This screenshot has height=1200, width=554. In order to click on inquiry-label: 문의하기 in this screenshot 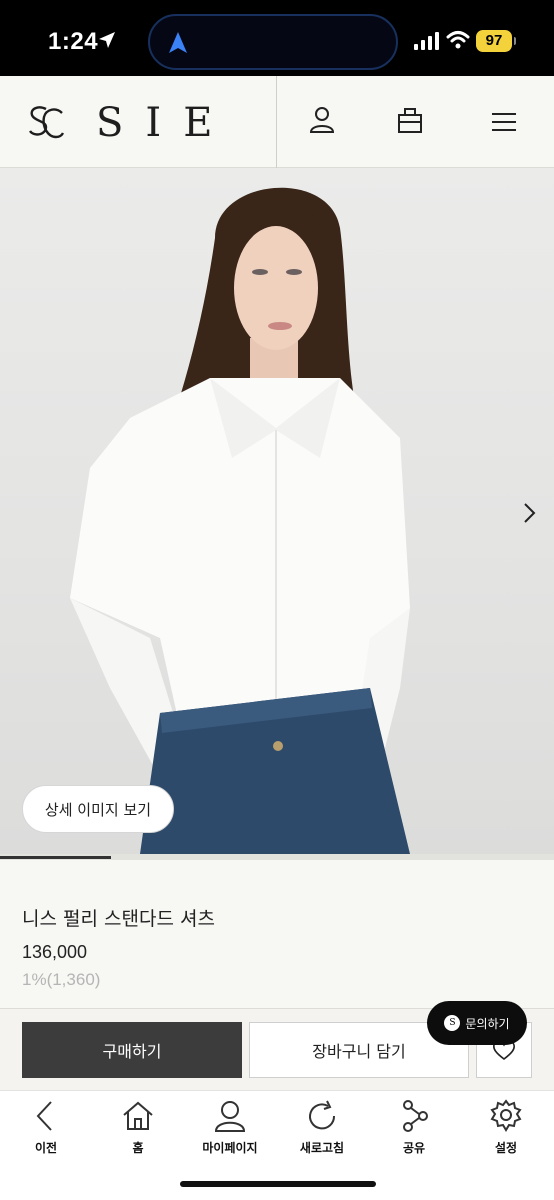, I will do `click(487, 1023)`.